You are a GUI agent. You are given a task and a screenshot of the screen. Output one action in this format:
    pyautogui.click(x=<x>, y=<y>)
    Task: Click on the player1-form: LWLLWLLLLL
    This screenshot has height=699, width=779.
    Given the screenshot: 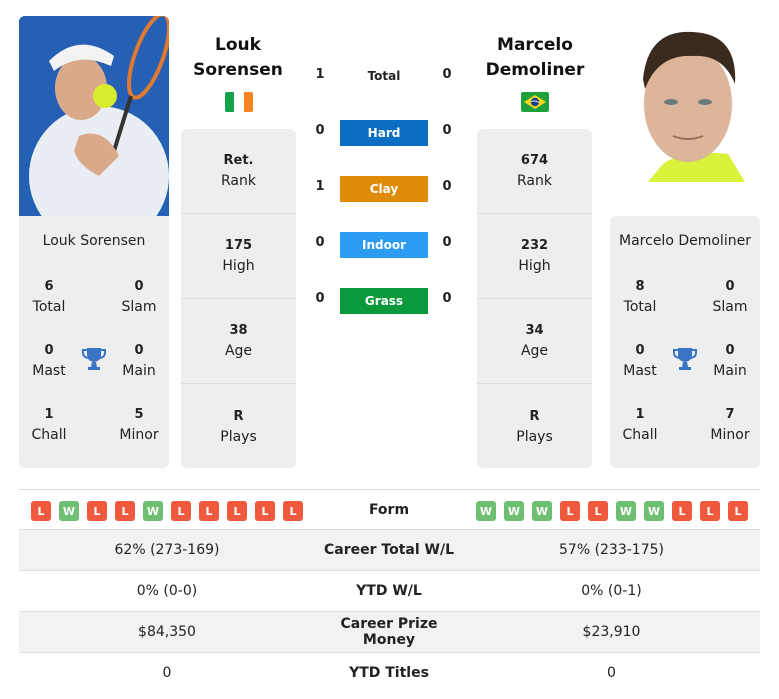 What is the action you would take?
    pyautogui.click(x=167, y=511)
    